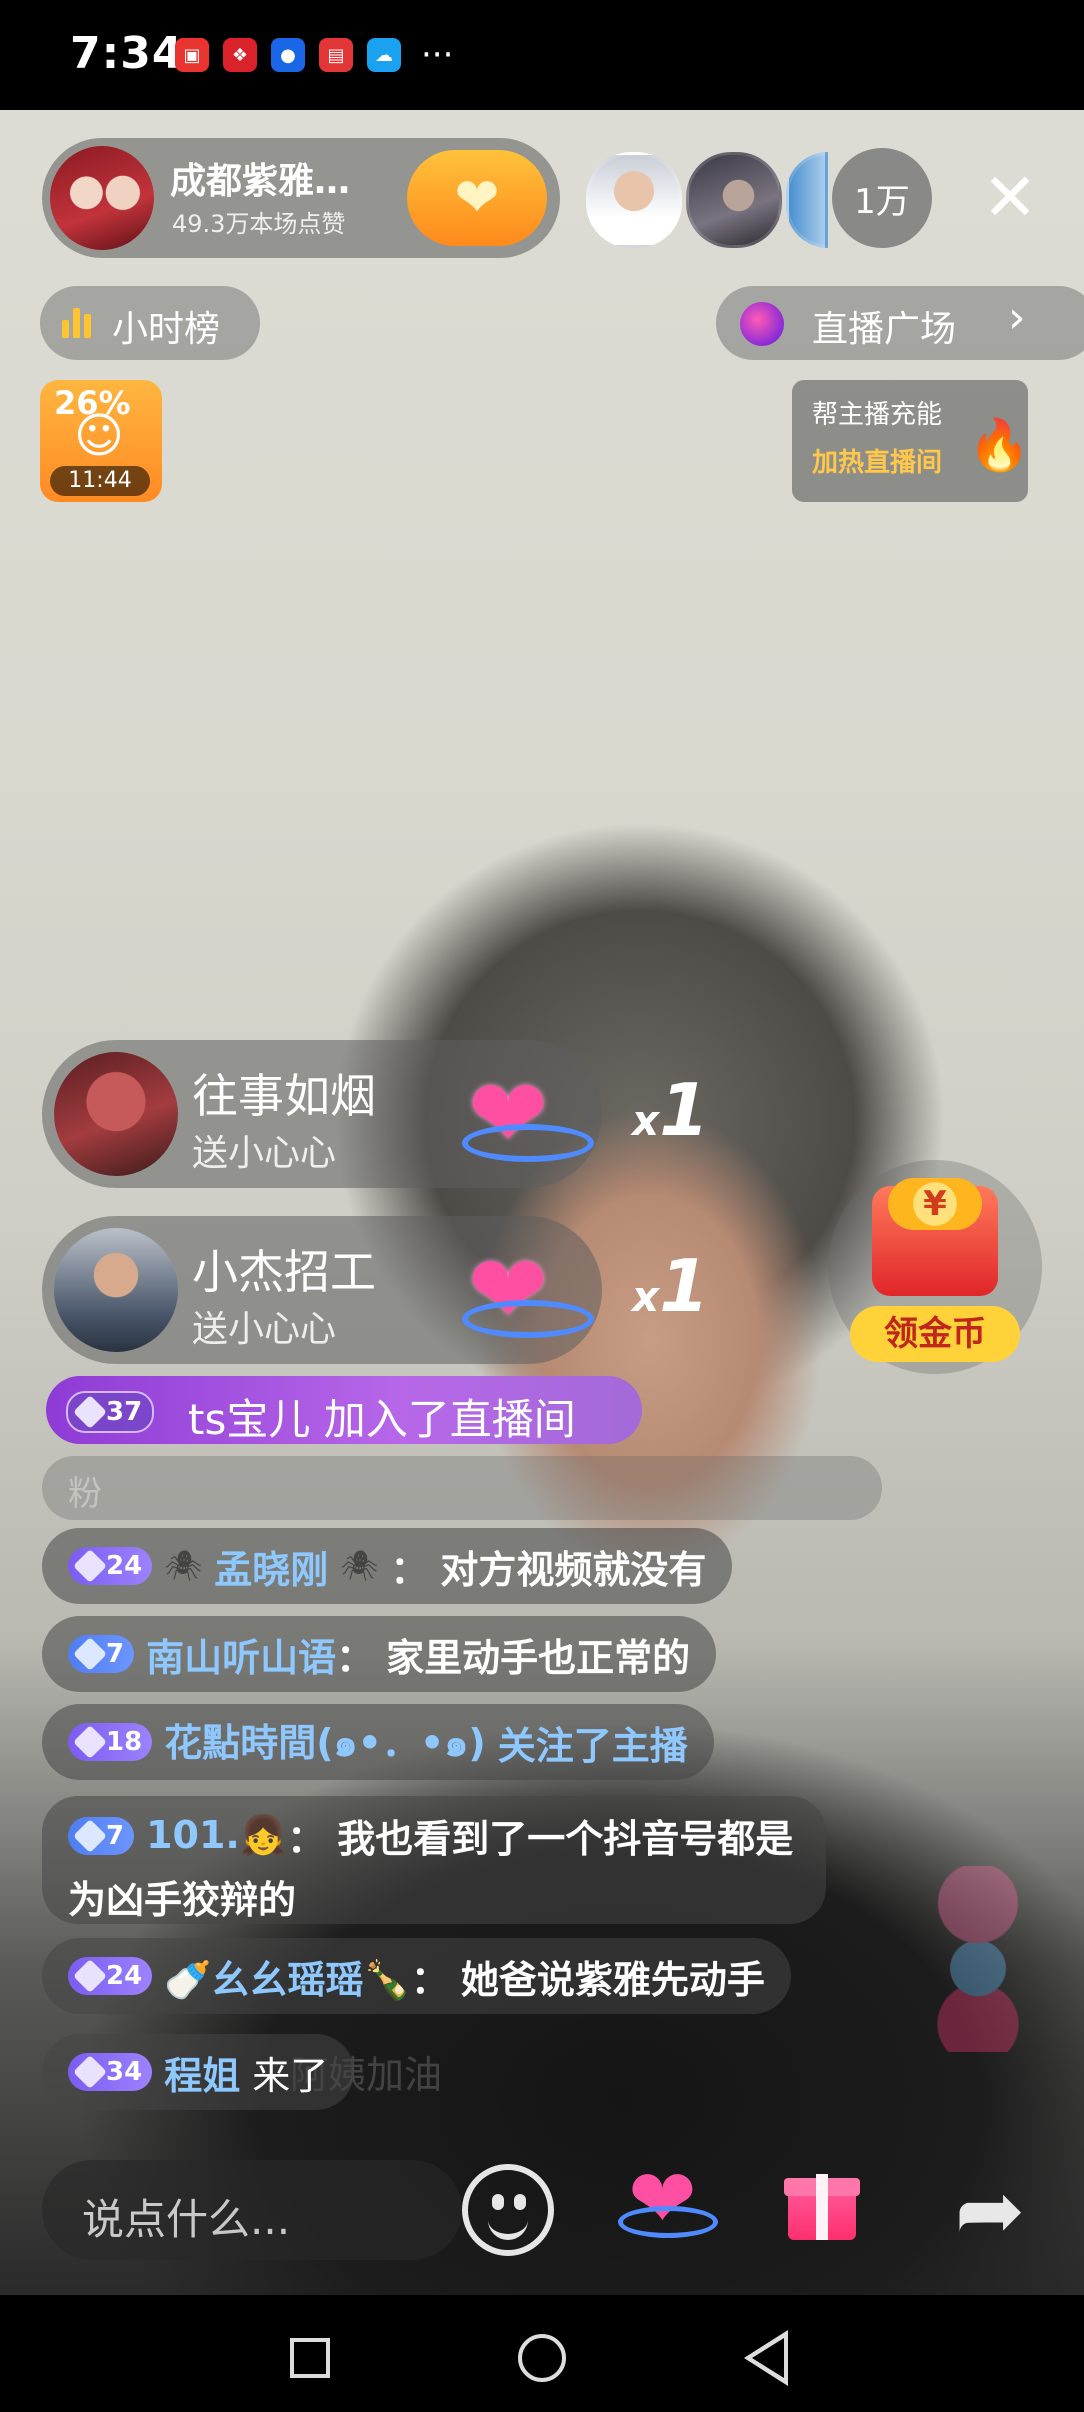  Describe the element at coordinates (166, 329) in the screenshot. I see `hour-rank-label: 小时榜` at that location.